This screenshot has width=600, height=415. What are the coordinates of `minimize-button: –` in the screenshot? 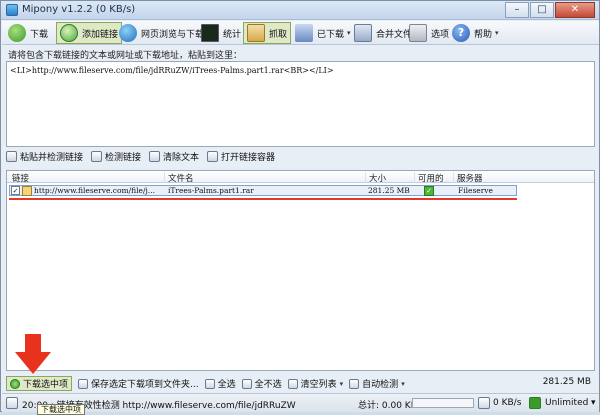 It's located at (517, 10).